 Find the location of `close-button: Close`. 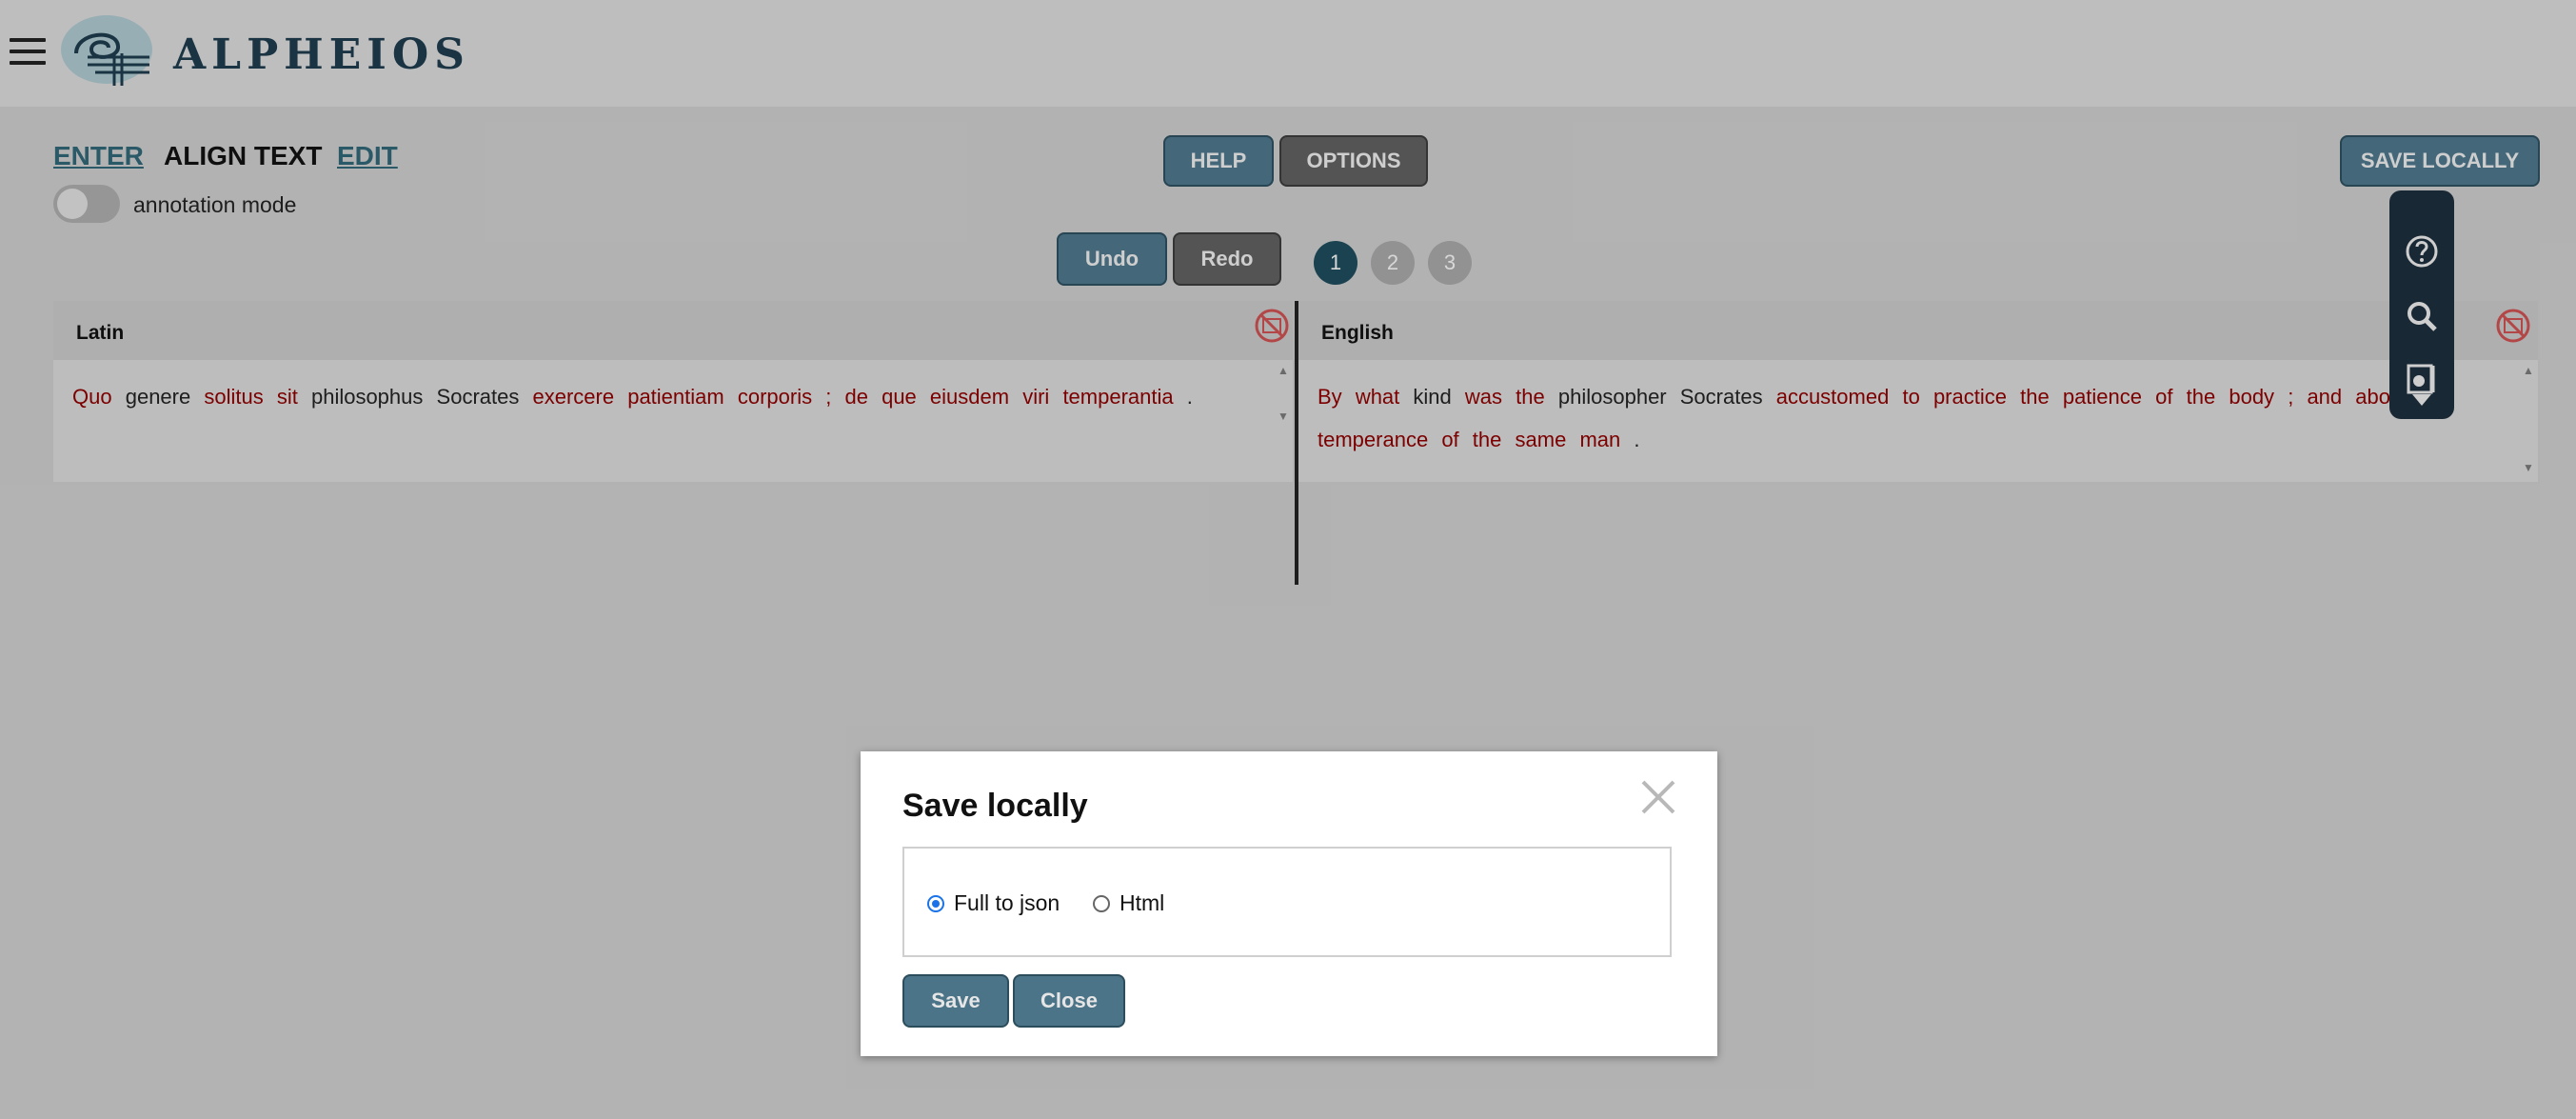

close-button: Close is located at coordinates (1069, 1001).